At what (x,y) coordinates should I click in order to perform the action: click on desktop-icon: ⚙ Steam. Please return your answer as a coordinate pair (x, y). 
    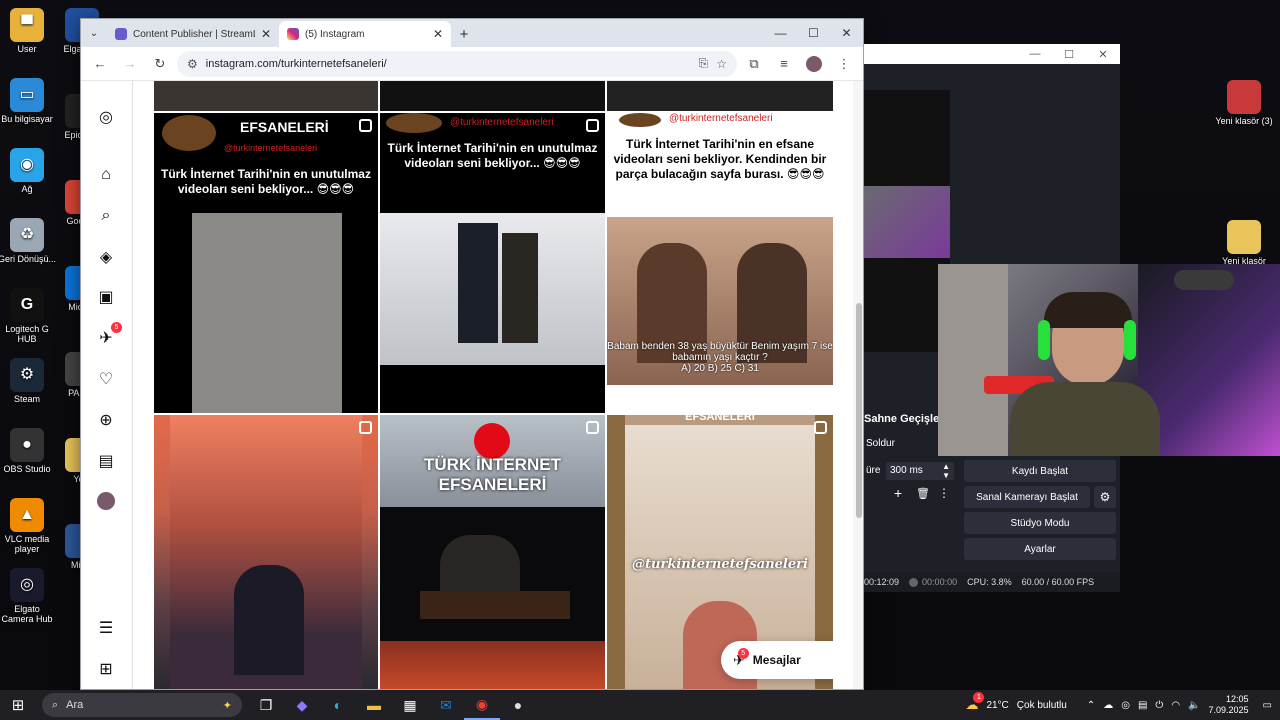
    Looking at the image, I should click on (28, 381).